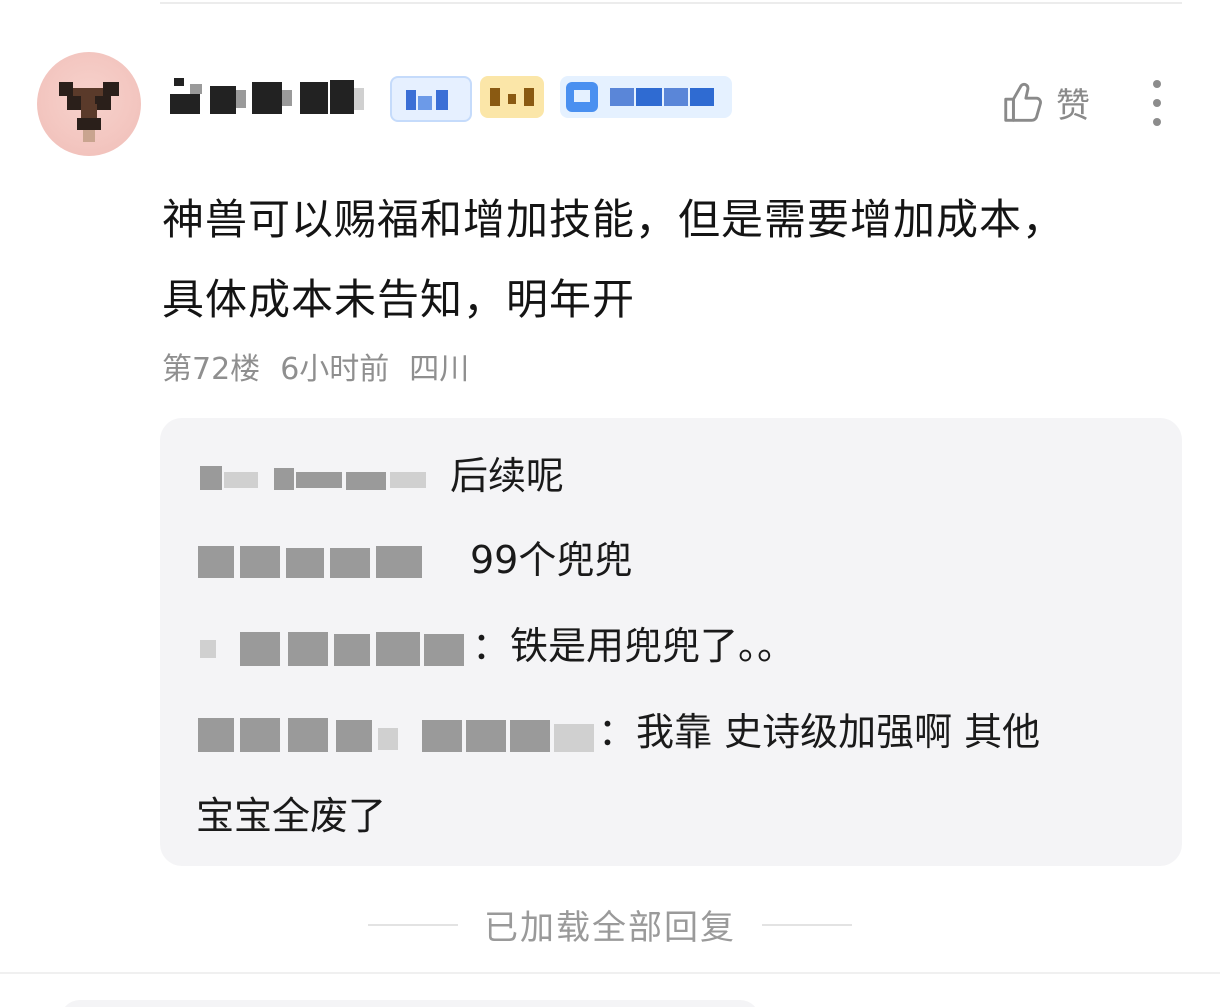  What do you see at coordinates (1157, 122) in the screenshot?
I see `vertical-dots-icon-bottom` at bounding box center [1157, 122].